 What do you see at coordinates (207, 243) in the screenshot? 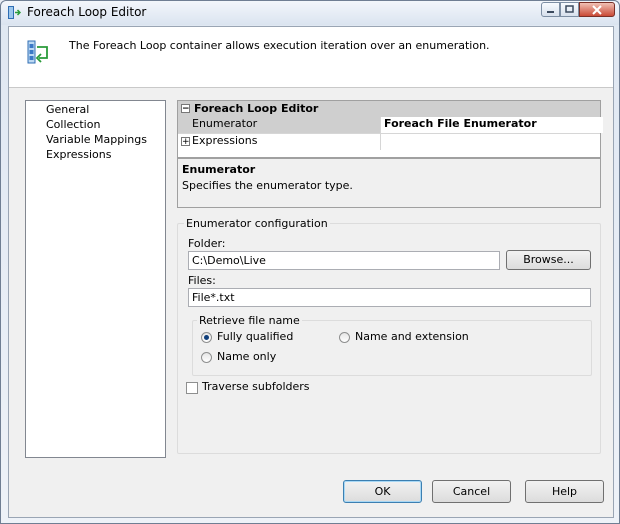
I see `folder-label: Folder:` at bounding box center [207, 243].